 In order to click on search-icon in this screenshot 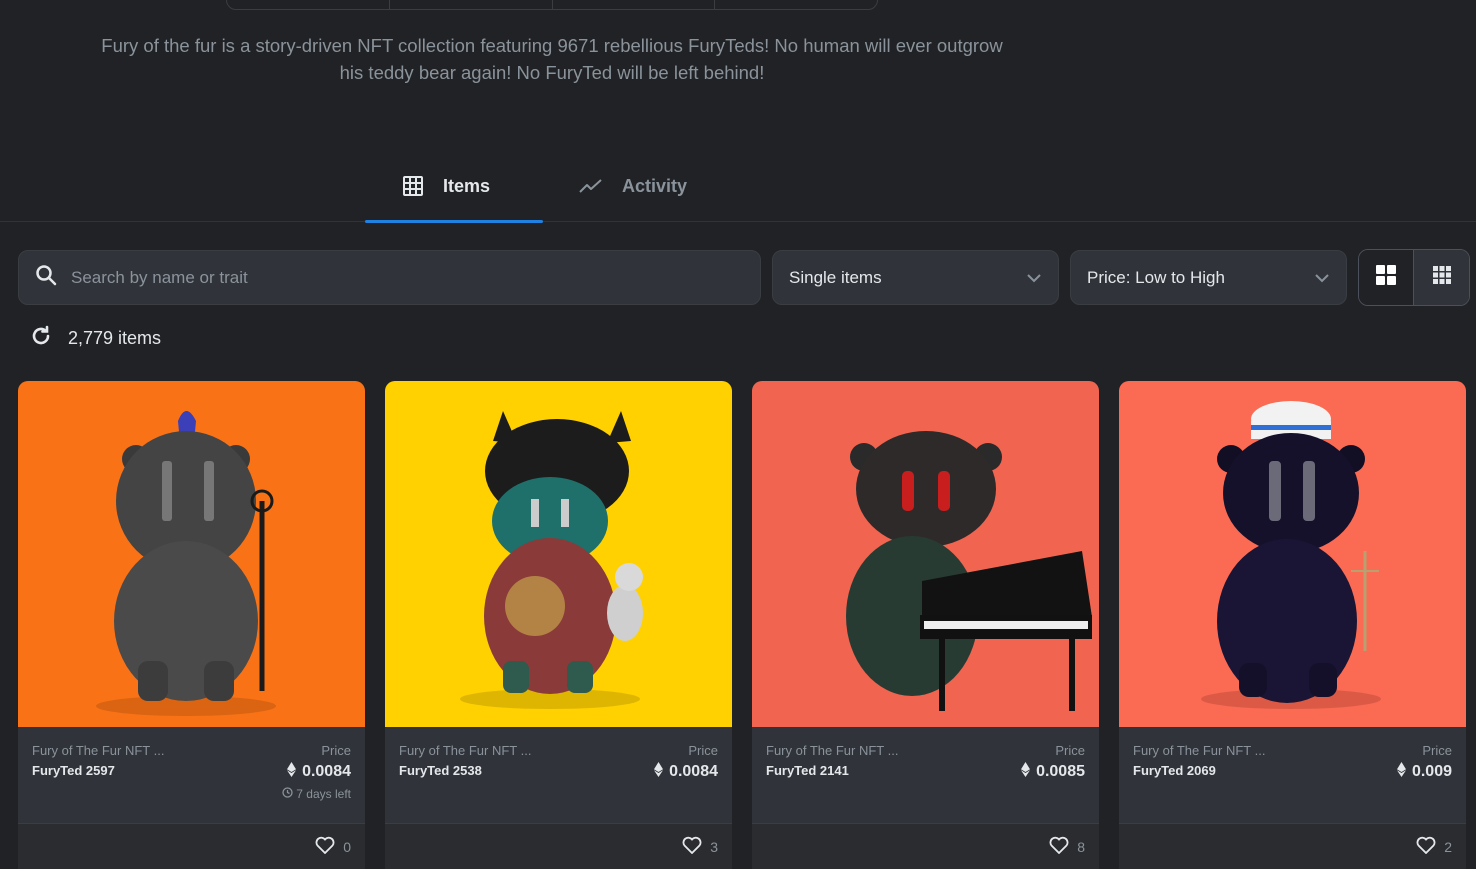, I will do `click(46, 277)`.